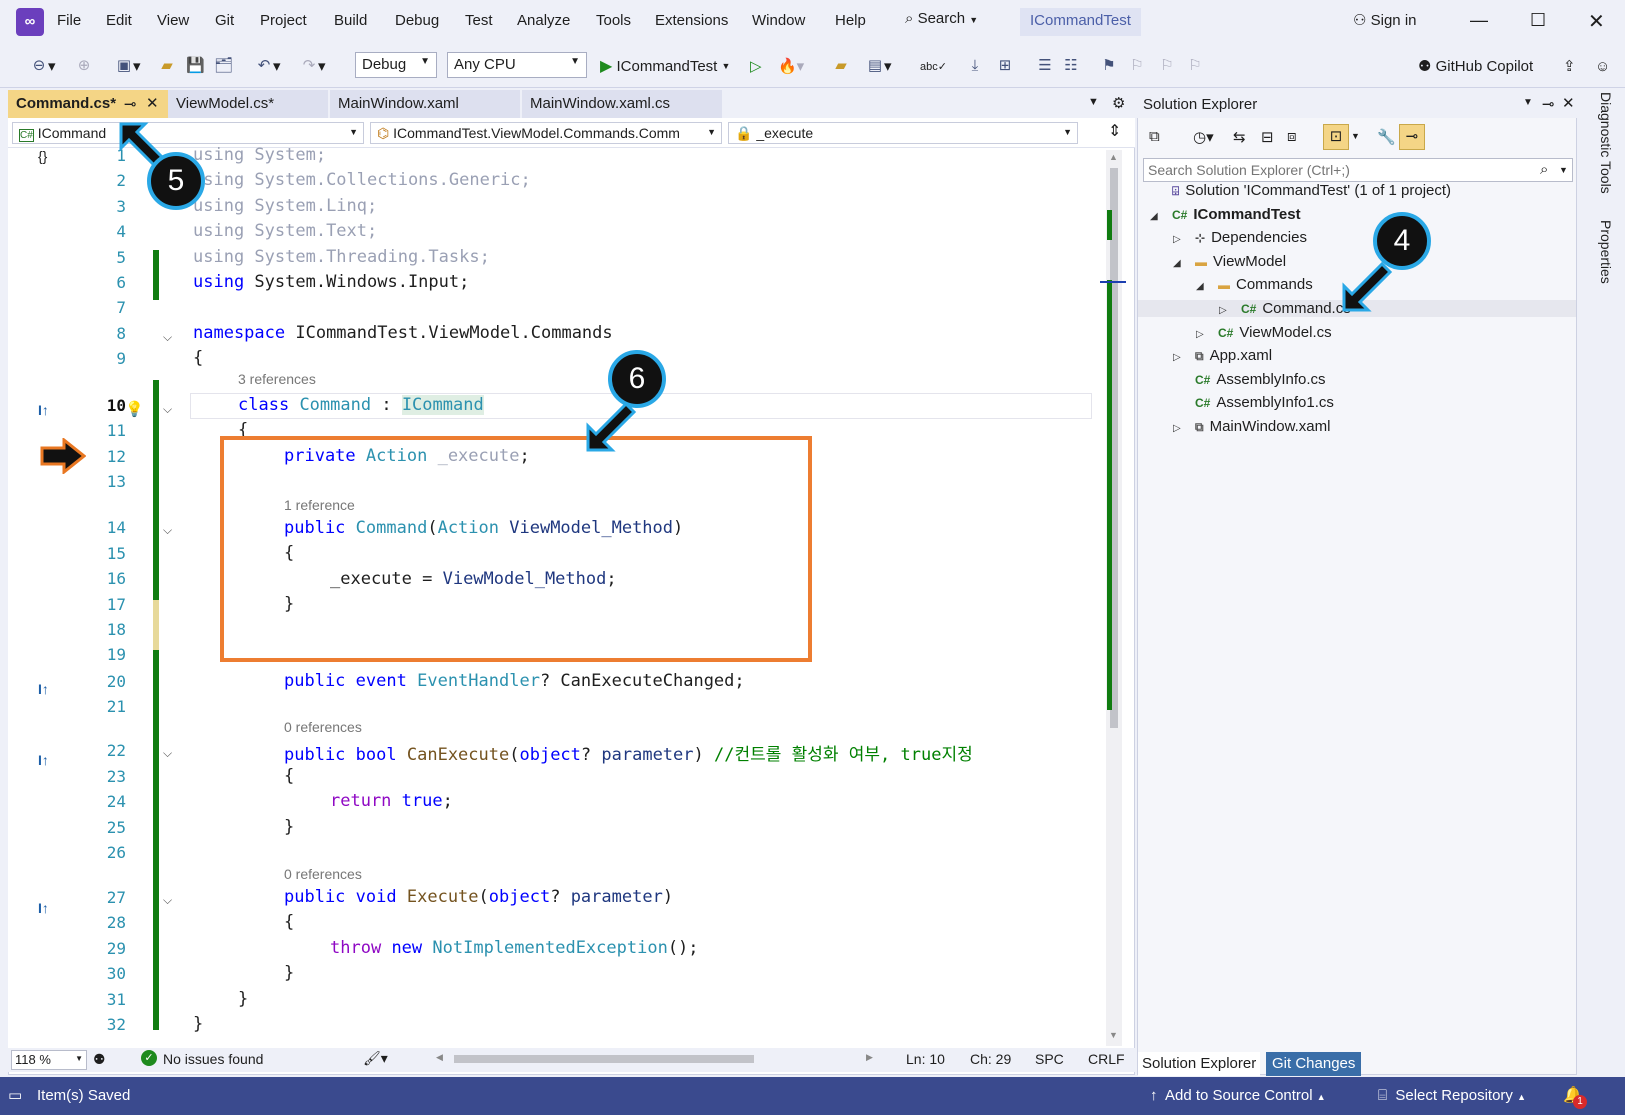  Describe the element at coordinates (990, 1059) in the screenshot. I see `column-indicator: Ch: 29` at that location.